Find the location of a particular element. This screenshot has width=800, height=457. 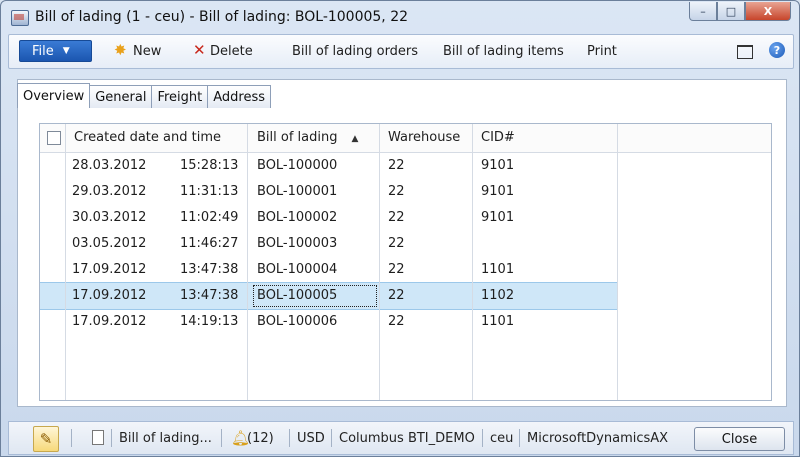

status-company: Columbus BTI_DEMO is located at coordinates (407, 438).